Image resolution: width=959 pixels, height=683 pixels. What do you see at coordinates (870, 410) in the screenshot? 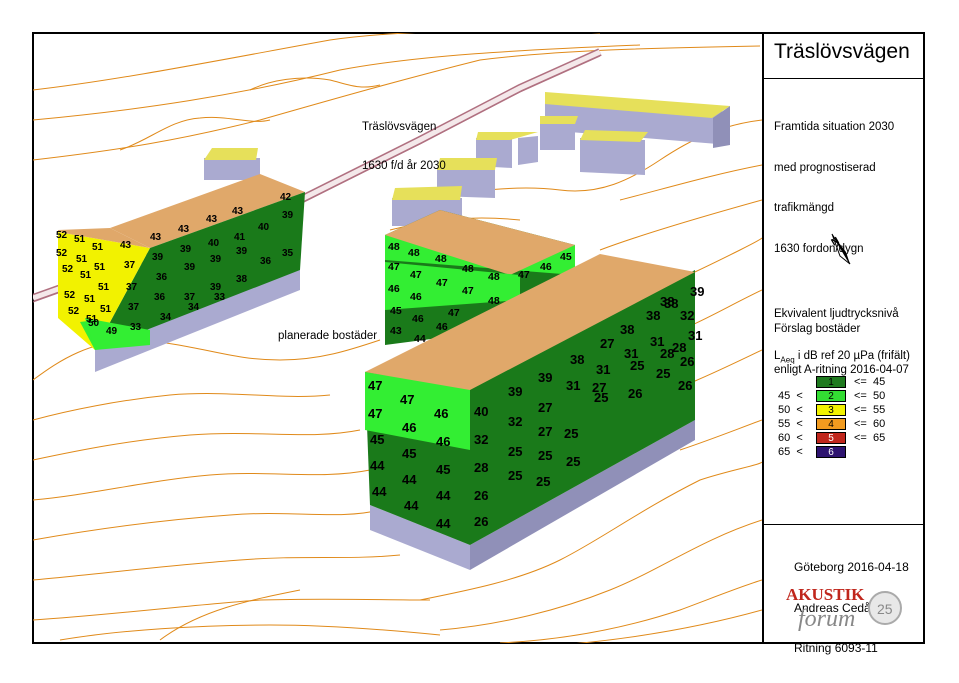
I see `legend-upper-bound: <= 55` at bounding box center [870, 410].